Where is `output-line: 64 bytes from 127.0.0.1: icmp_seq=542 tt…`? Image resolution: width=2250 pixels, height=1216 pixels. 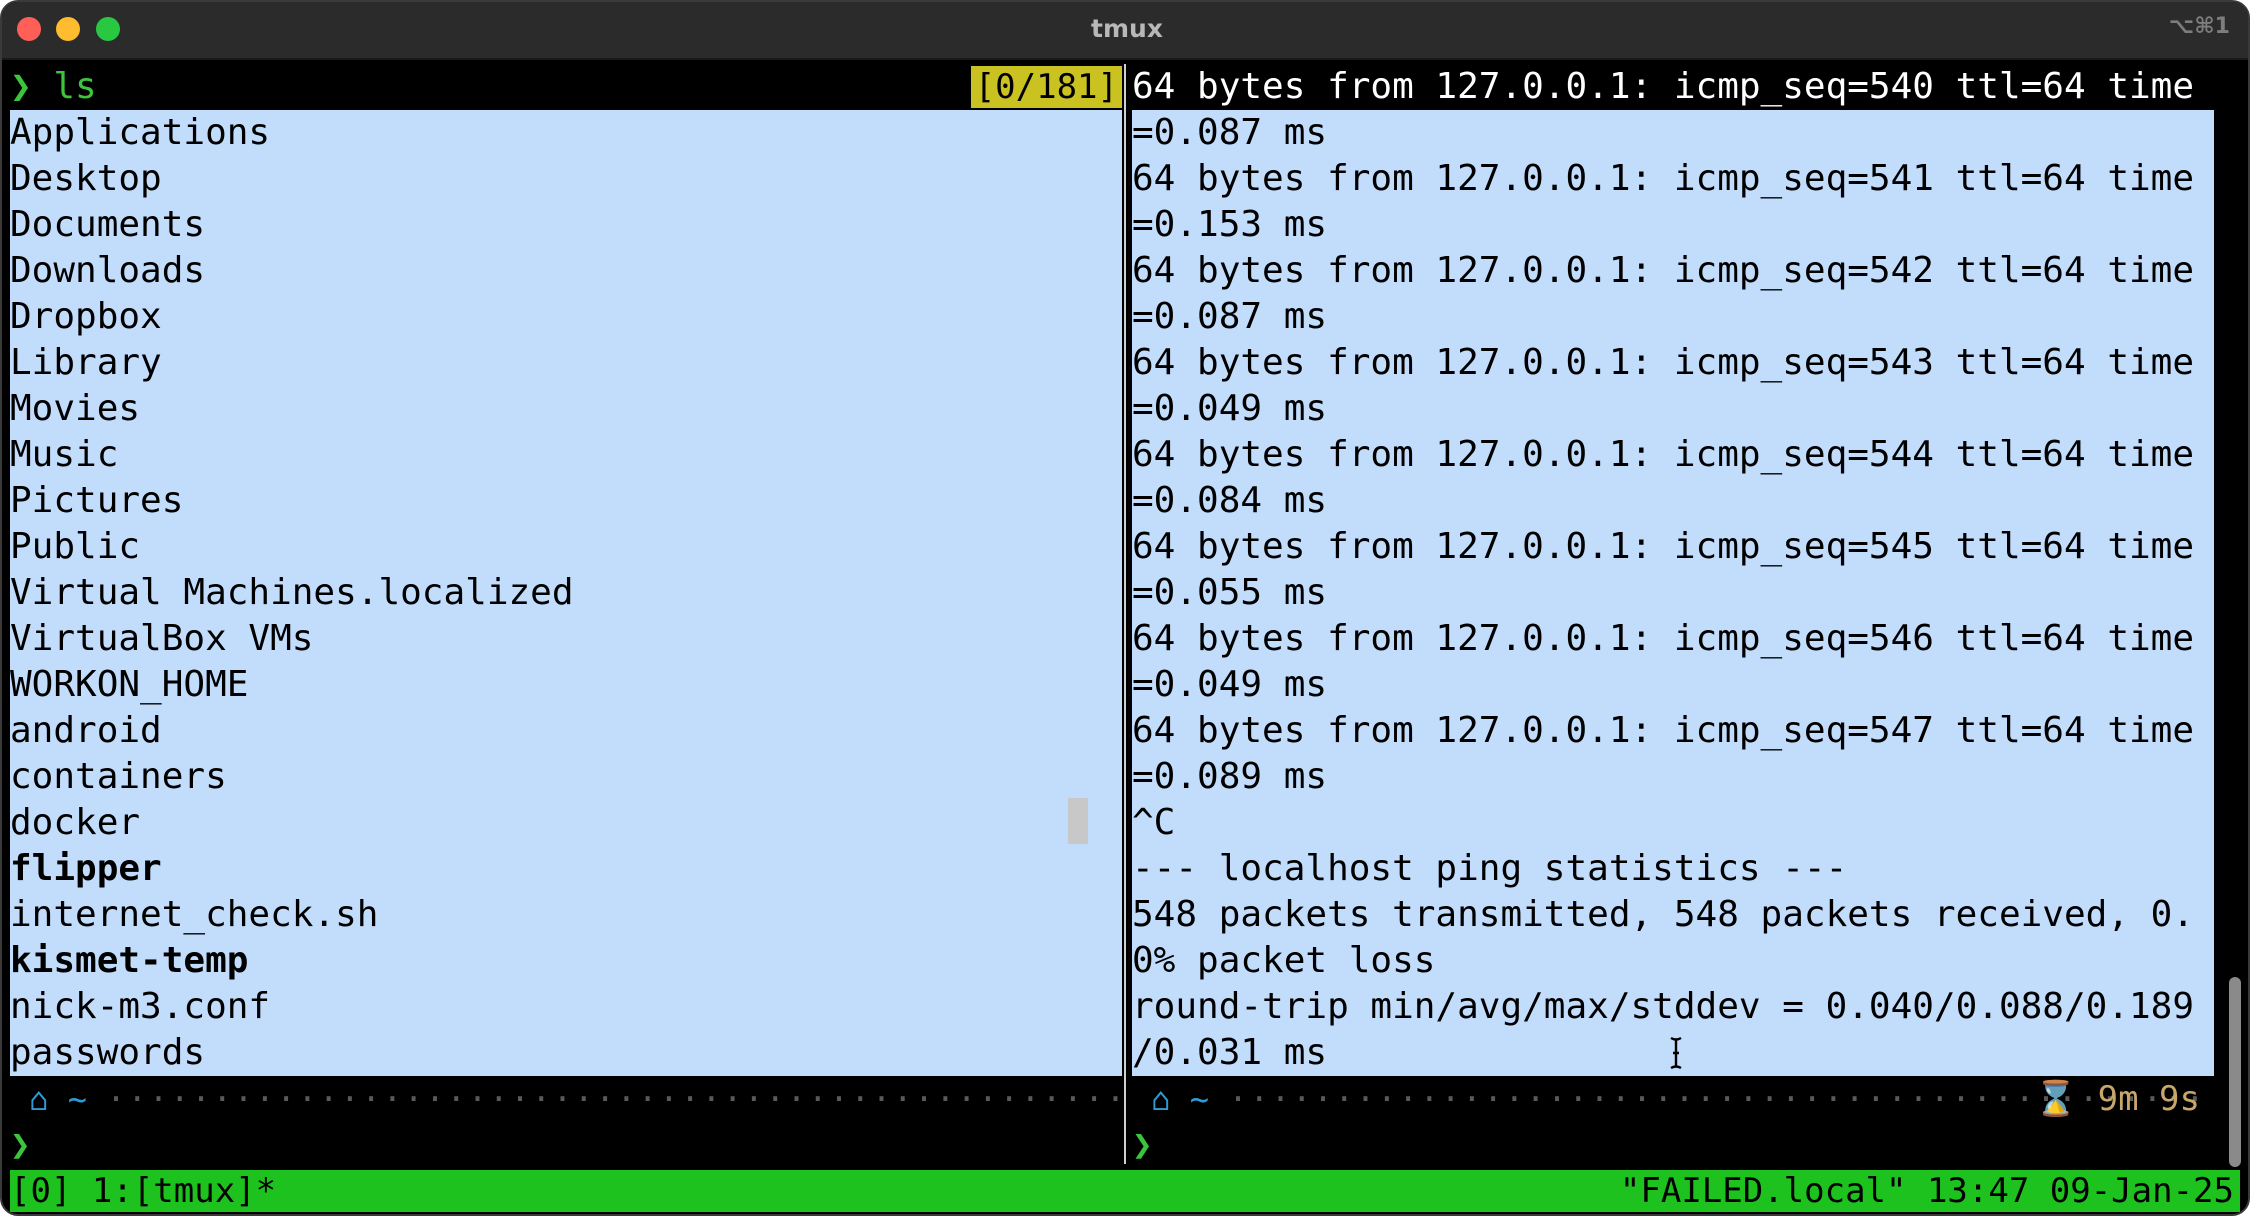
output-line: 64 bytes from 127.0.0.1: icmp_seq=542 tt… is located at coordinates (1673, 271).